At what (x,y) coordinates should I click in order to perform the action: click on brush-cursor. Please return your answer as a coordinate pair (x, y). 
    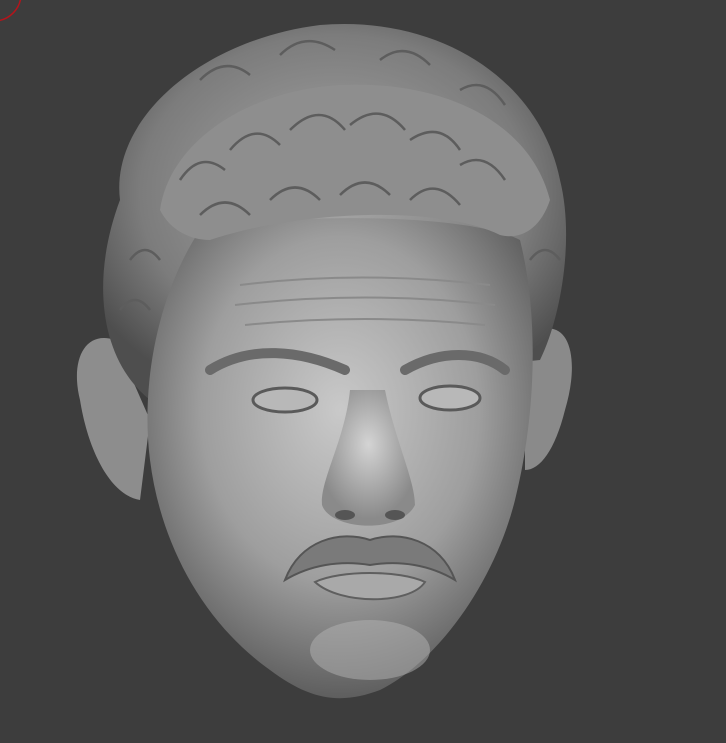
    Looking at the image, I should click on (11, 11).